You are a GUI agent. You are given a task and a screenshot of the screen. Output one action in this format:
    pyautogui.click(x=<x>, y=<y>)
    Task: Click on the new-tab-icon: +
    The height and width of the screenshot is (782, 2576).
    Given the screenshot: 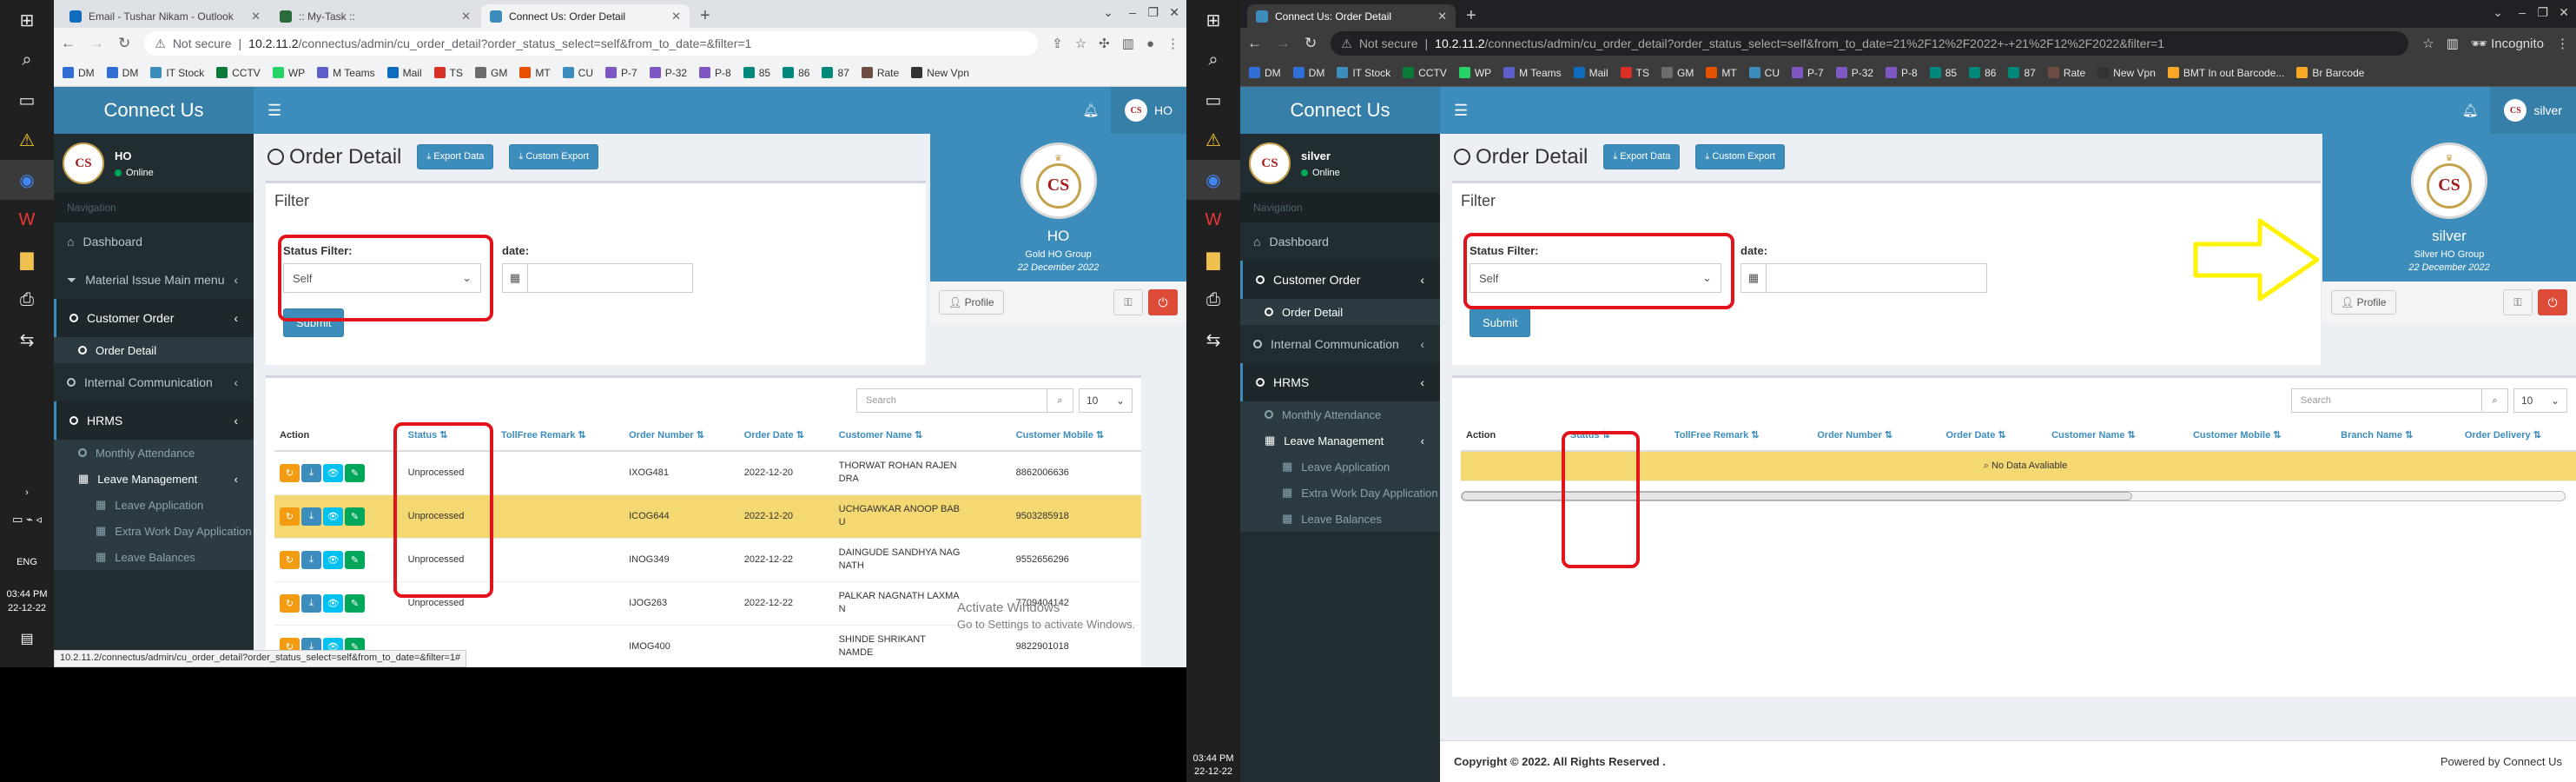 What is the action you would take?
    pyautogui.click(x=705, y=16)
    